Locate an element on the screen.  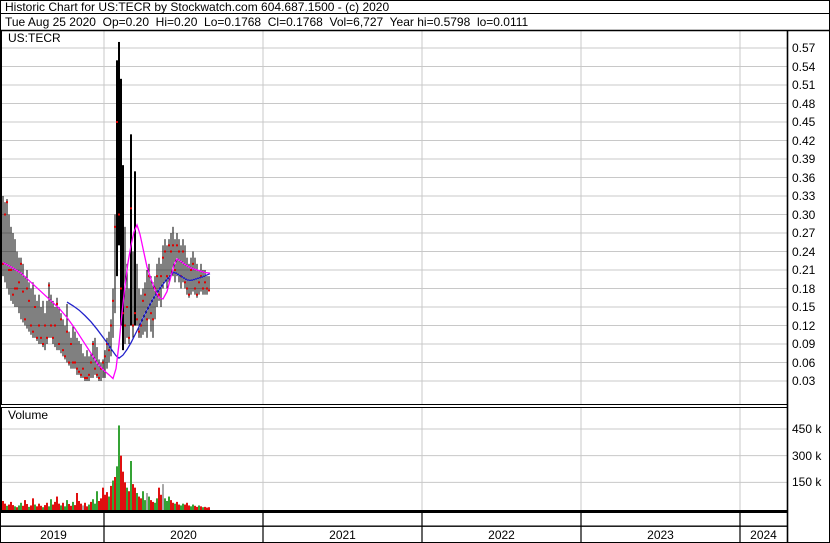
price-tick-label: 0.48 is located at coordinates (804, 103).